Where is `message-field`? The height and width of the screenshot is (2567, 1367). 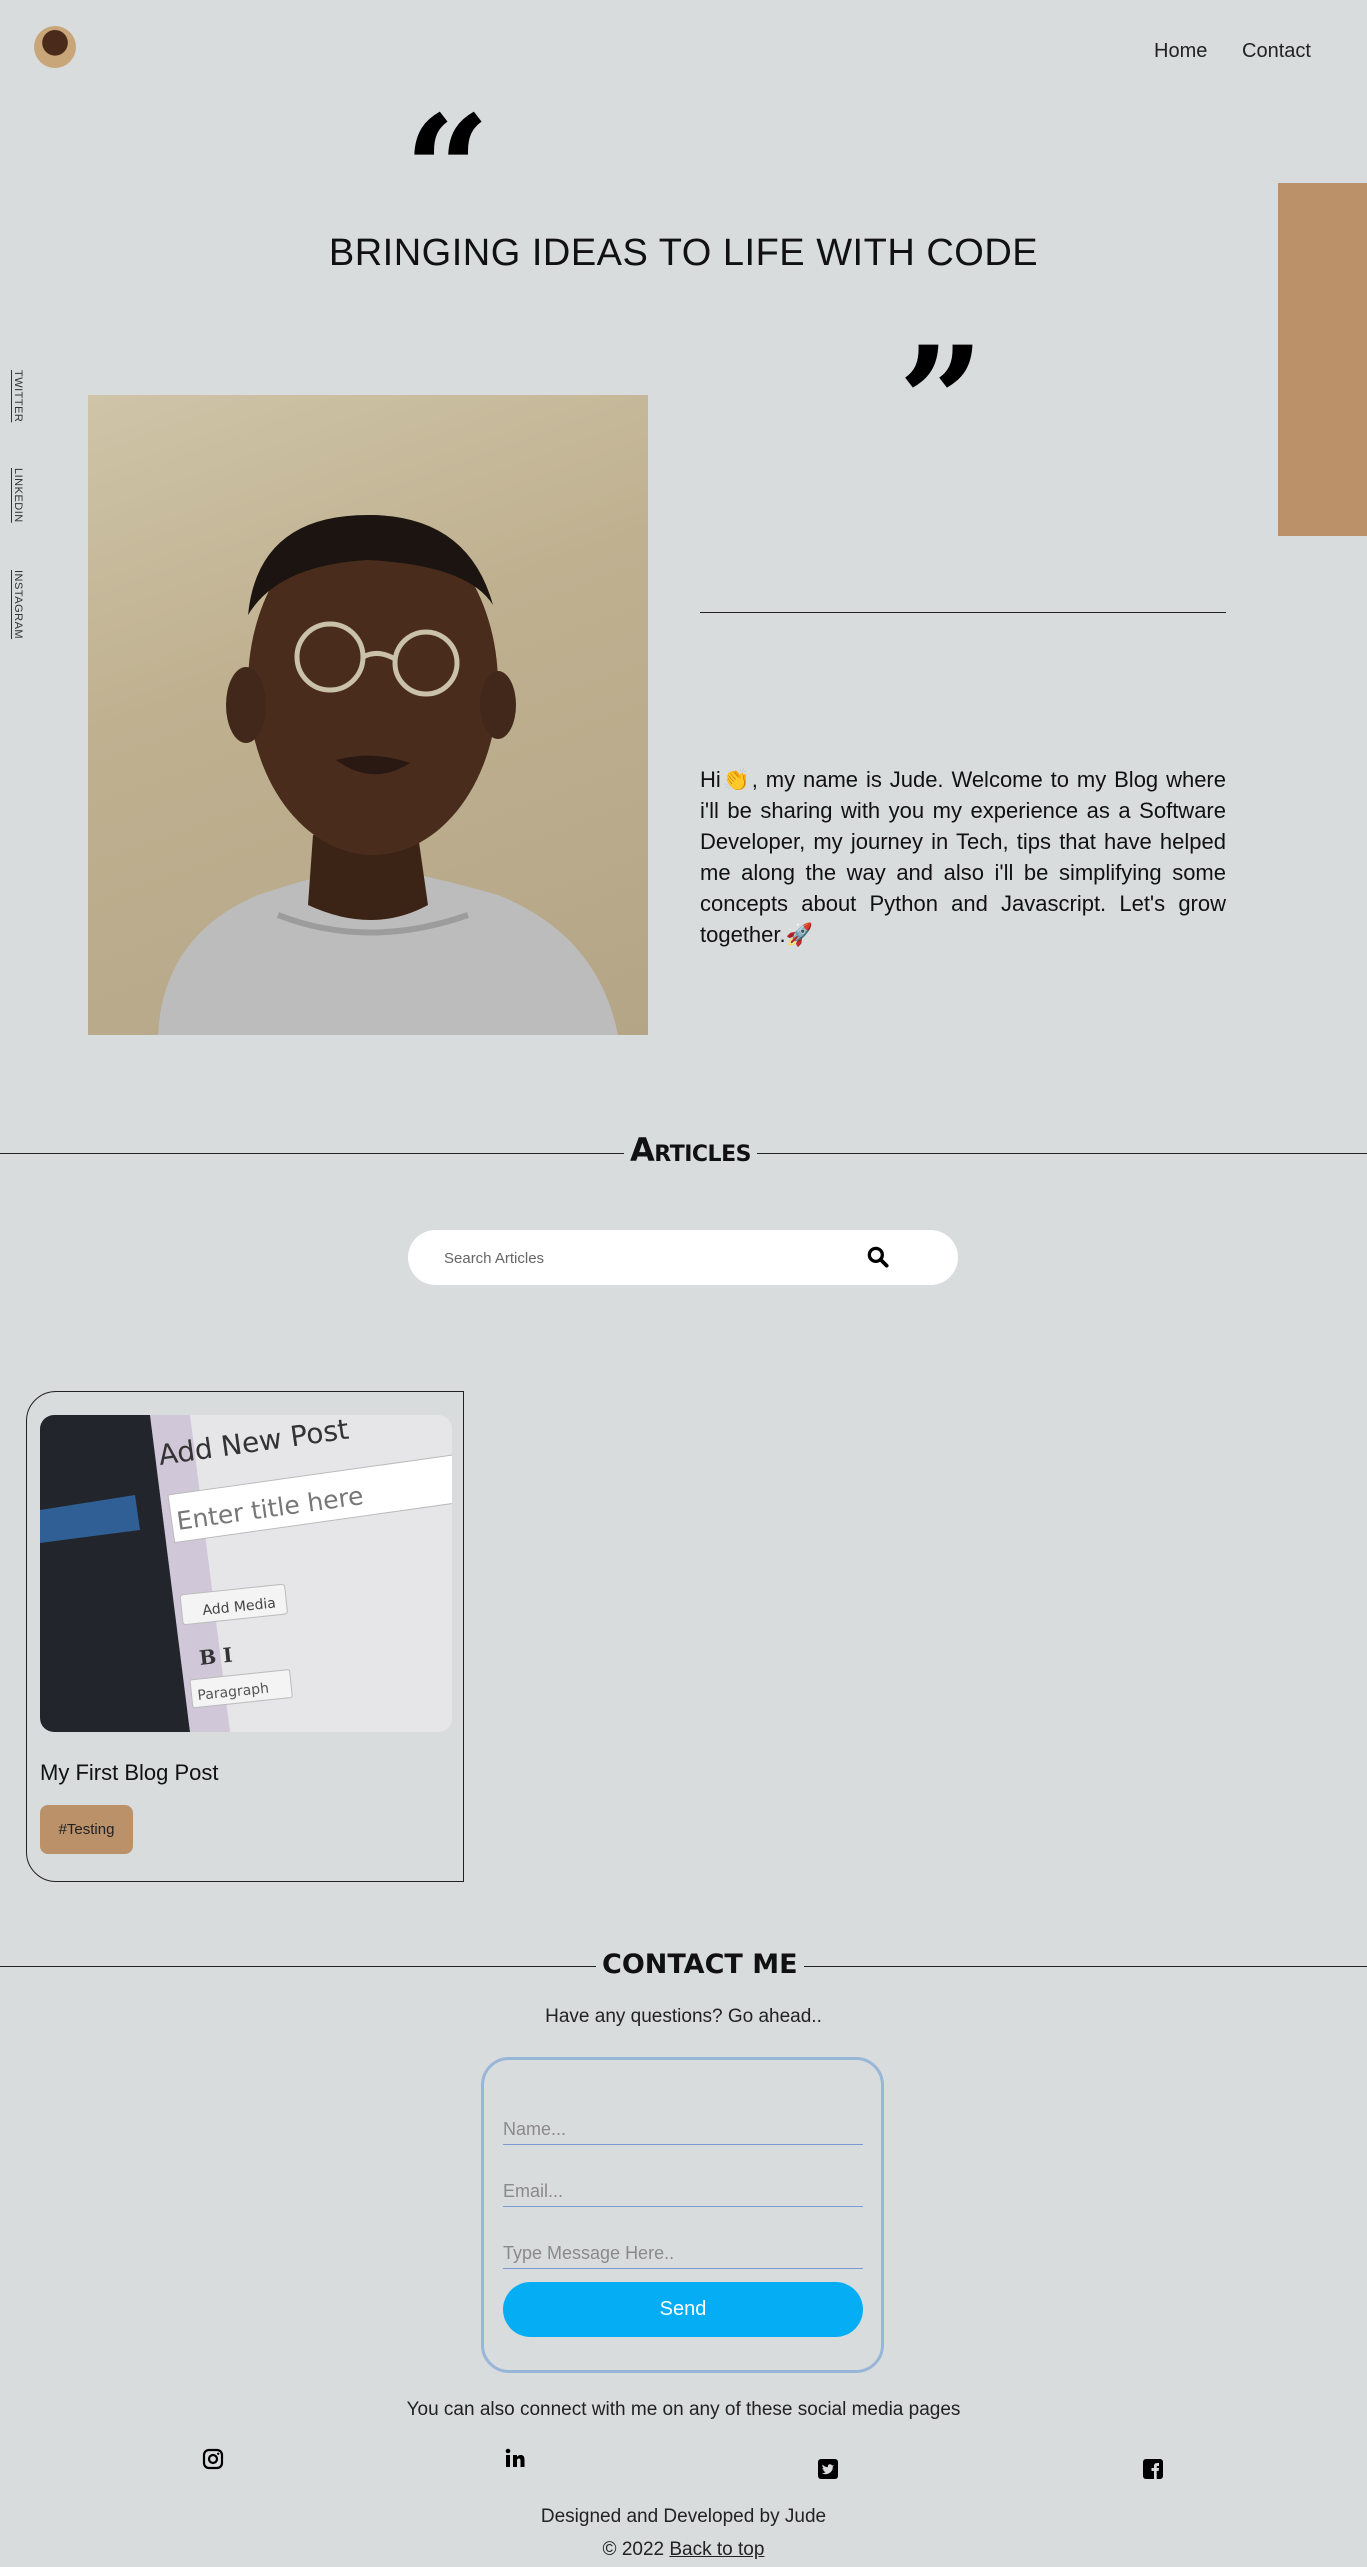
message-field is located at coordinates (683, 2253).